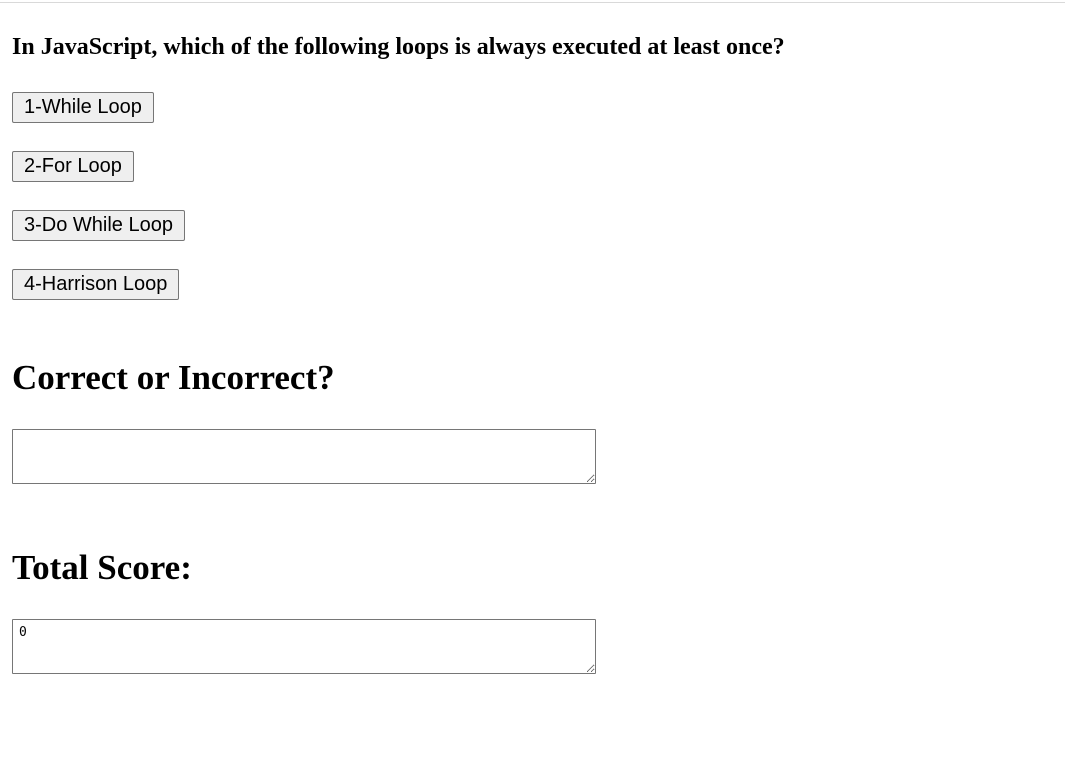 The width and height of the screenshot is (1065, 768). Describe the element at coordinates (73, 166) in the screenshot. I see `answer-button-for-loop: 2-For Loop` at that location.